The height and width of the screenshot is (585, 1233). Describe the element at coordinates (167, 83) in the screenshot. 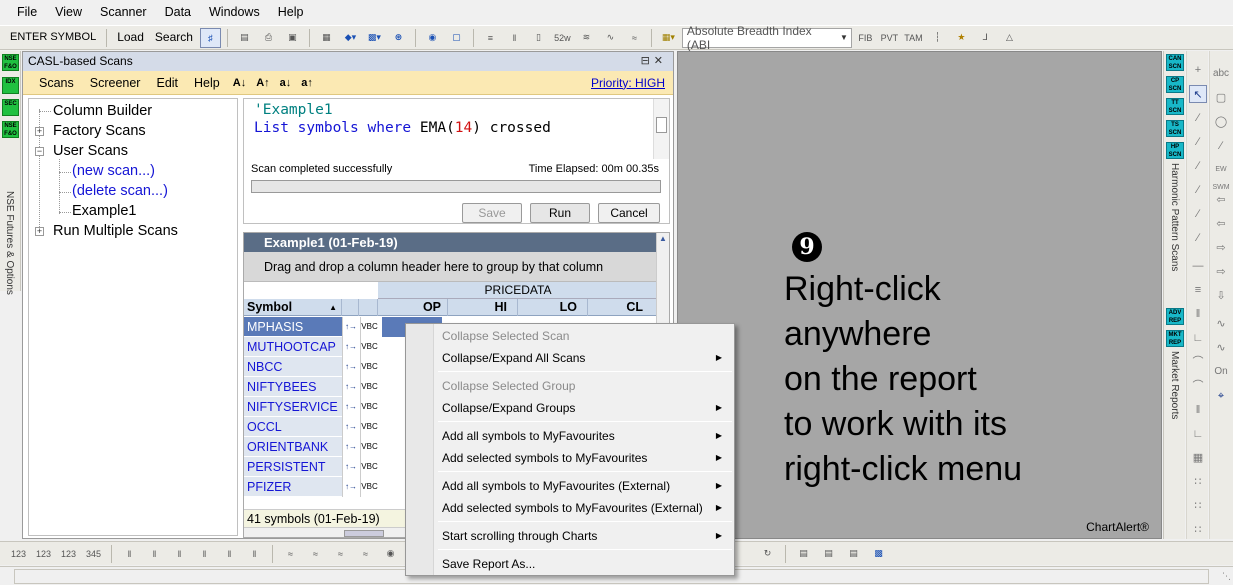

I see `casl-menu-edit: Edit` at that location.